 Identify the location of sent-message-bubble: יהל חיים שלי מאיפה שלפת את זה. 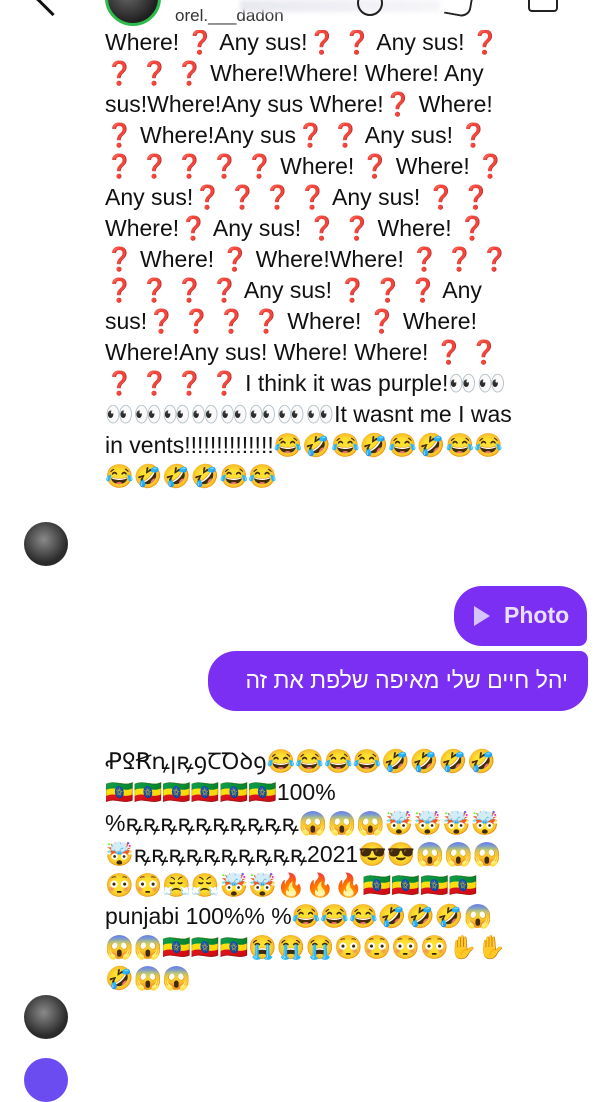
(398, 681).